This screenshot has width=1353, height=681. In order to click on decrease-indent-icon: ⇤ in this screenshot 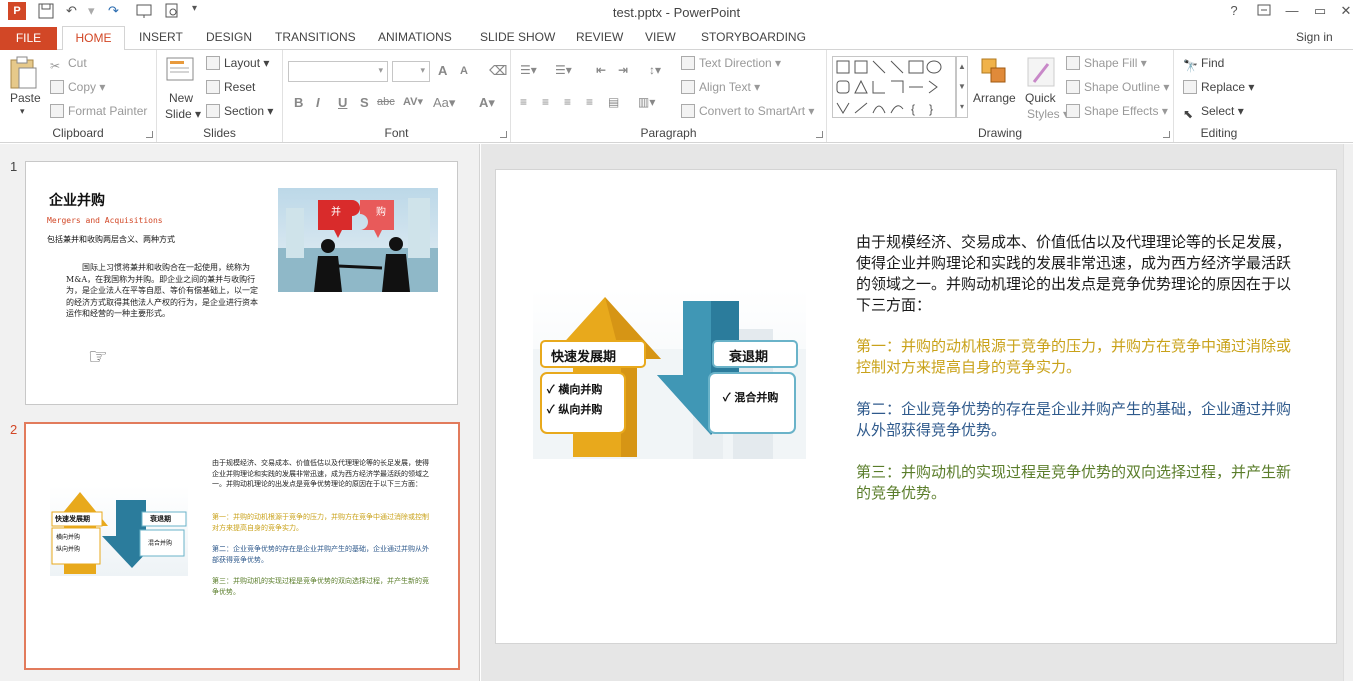, I will do `click(601, 70)`.